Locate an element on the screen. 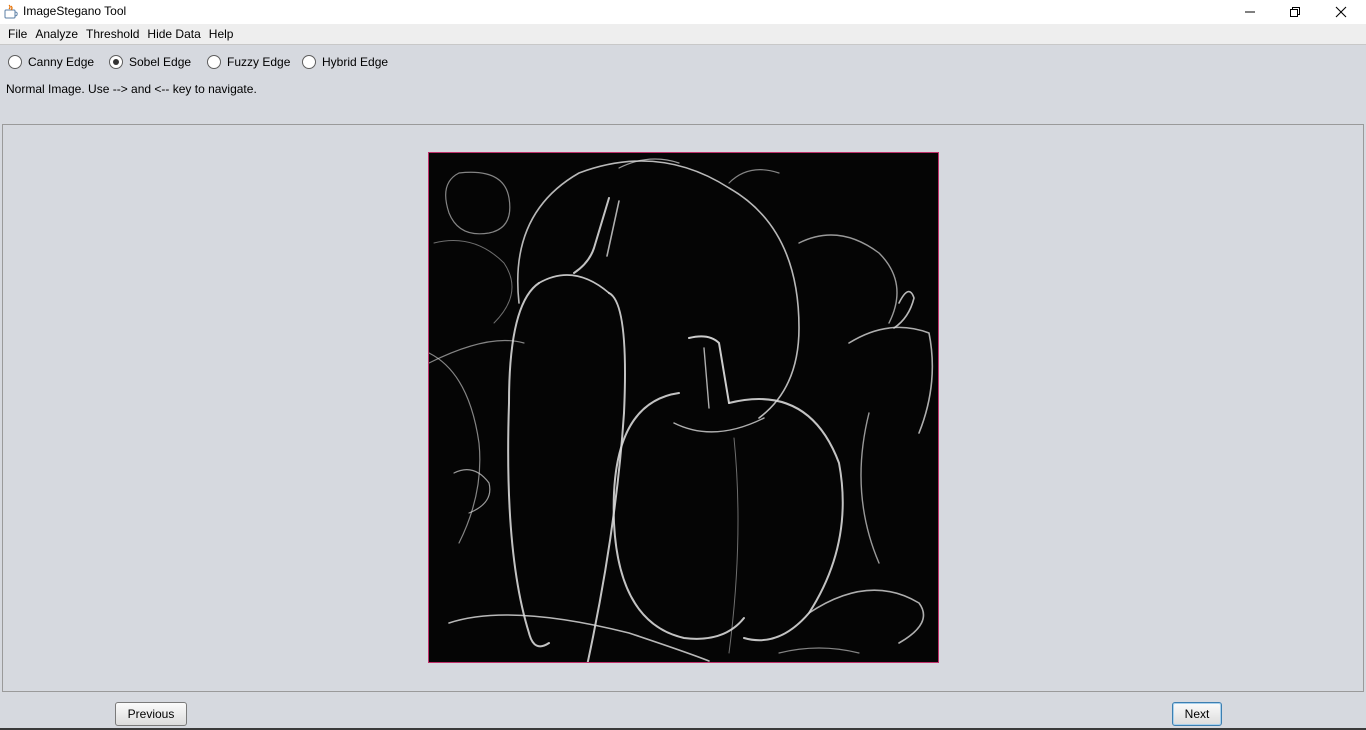 The height and width of the screenshot is (730, 1366). restore-icon is located at coordinates (1295, 12).